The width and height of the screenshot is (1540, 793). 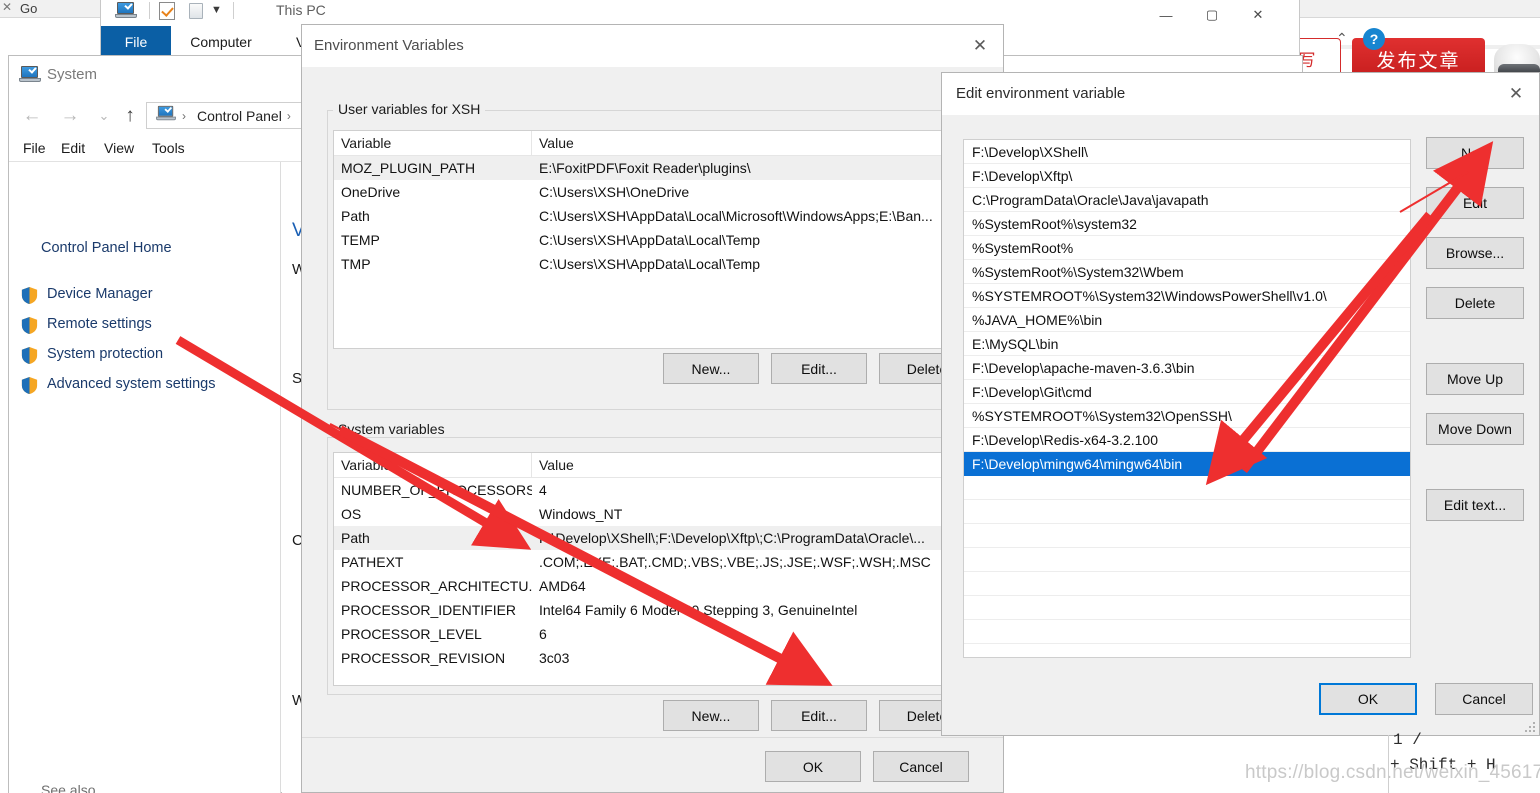 What do you see at coordinates (73, 148) in the screenshot?
I see `menu-edit: Edit` at bounding box center [73, 148].